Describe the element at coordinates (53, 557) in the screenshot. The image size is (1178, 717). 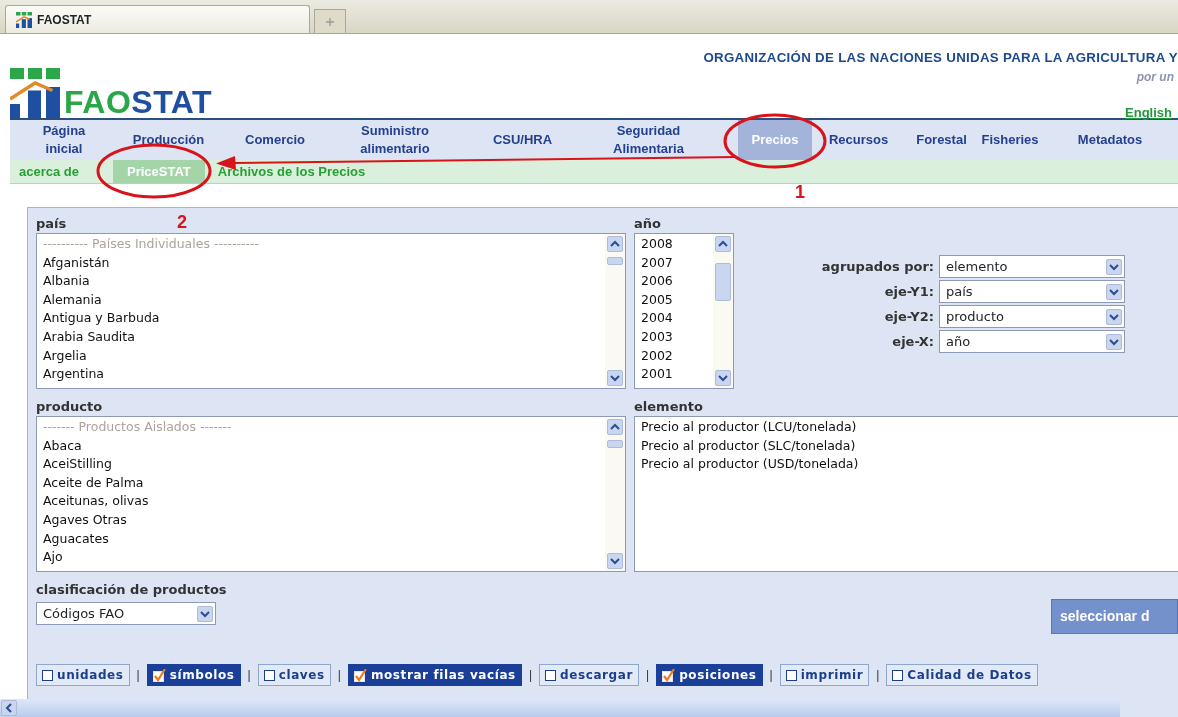
I see `list-option: Ajo` at that location.